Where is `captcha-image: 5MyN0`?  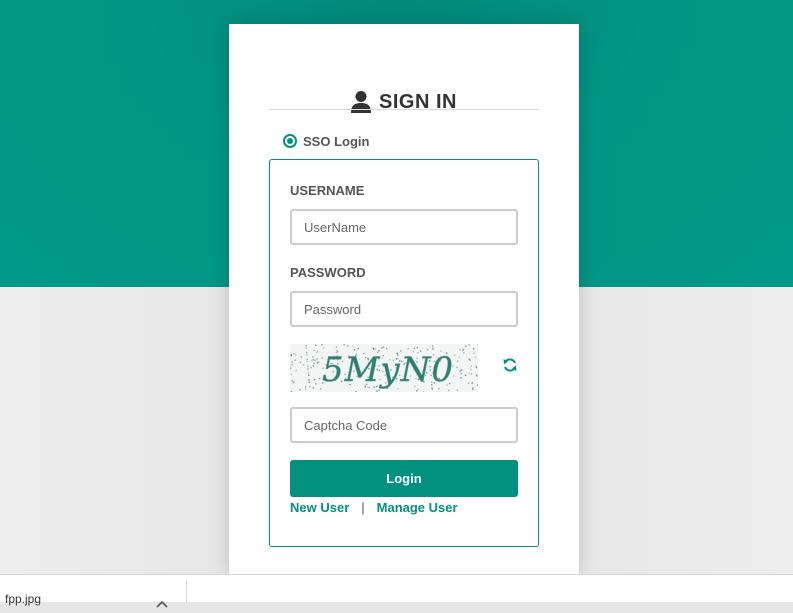 captcha-image: 5MyN0 is located at coordinates (384, 368).